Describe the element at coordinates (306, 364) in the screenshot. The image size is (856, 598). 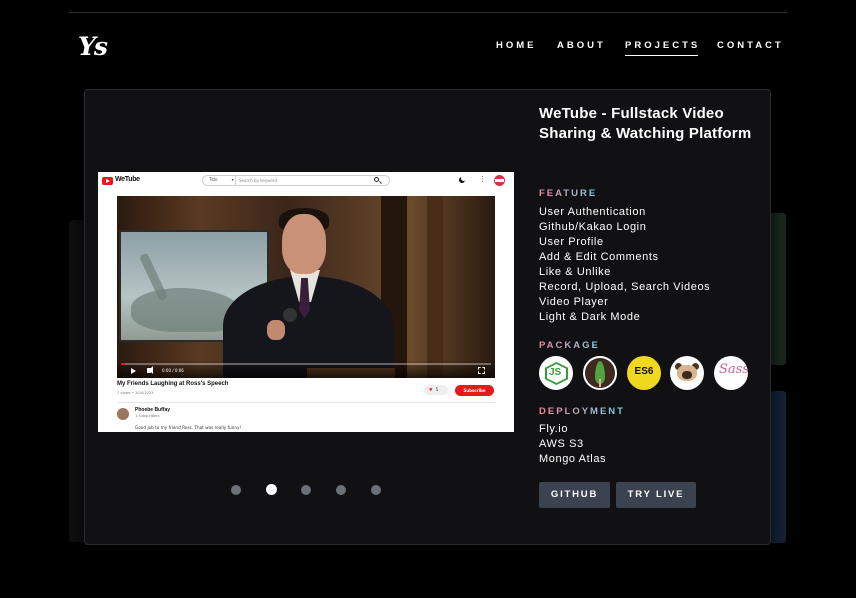
I see `video-progress-bar` at that location.